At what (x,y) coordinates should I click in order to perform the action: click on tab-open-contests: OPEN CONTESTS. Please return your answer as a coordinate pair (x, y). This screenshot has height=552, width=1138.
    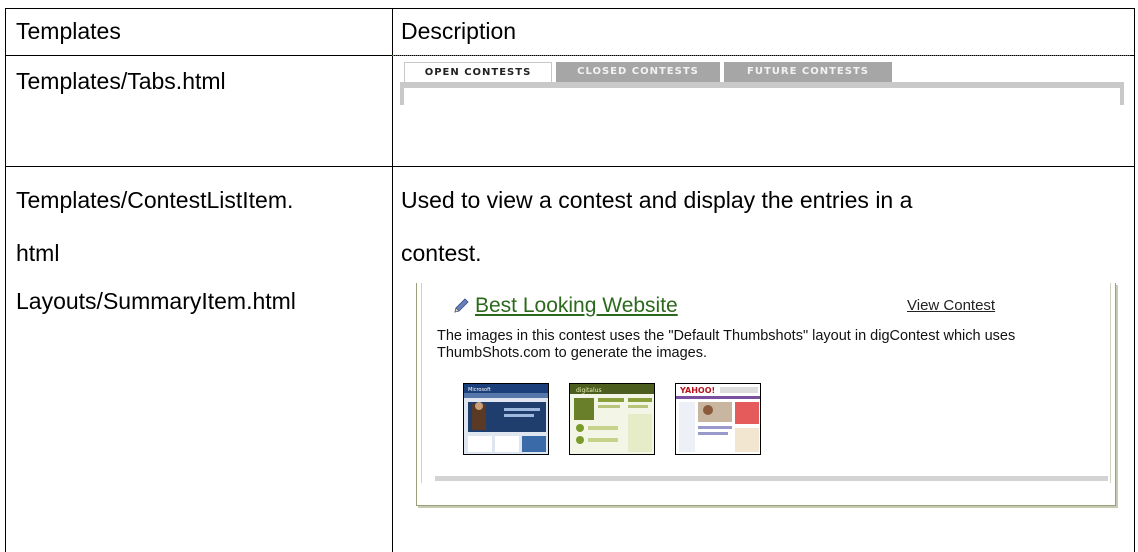
    Looking at the image, I should click on (478, 72).